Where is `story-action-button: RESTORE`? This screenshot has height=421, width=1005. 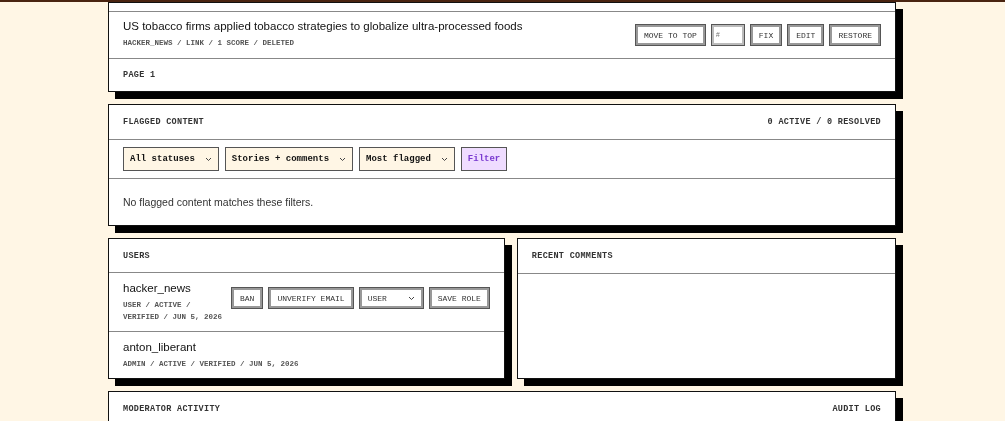 story-action-button: RESTORE is located at coordinates (855, 35).